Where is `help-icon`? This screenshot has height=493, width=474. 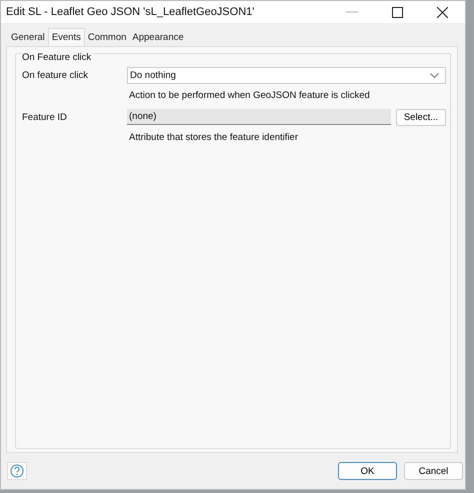 help-icon is located at coordinates (17, 471).